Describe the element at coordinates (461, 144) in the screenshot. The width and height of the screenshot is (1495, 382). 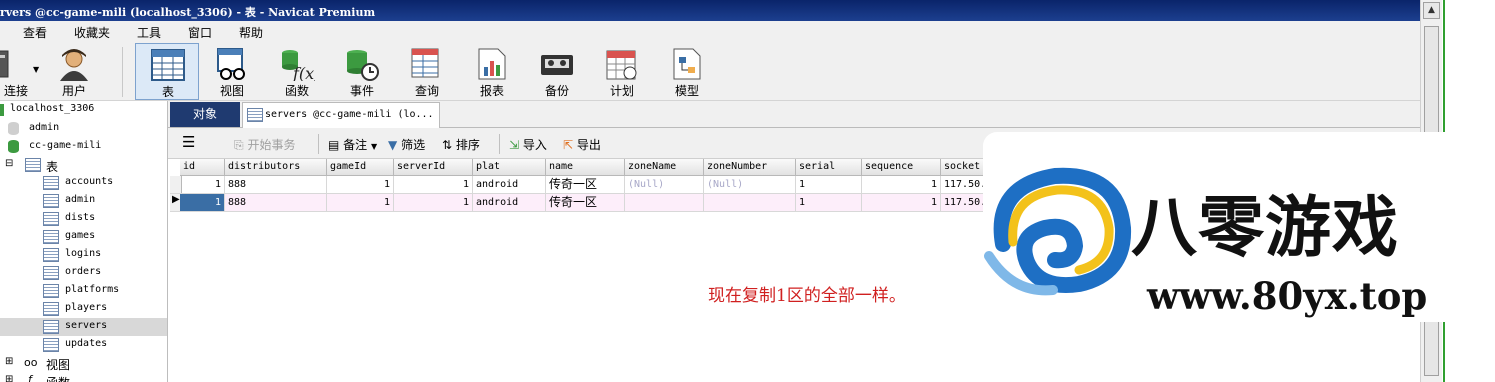
I see `sort-button: ⇅ 排序` at that location.